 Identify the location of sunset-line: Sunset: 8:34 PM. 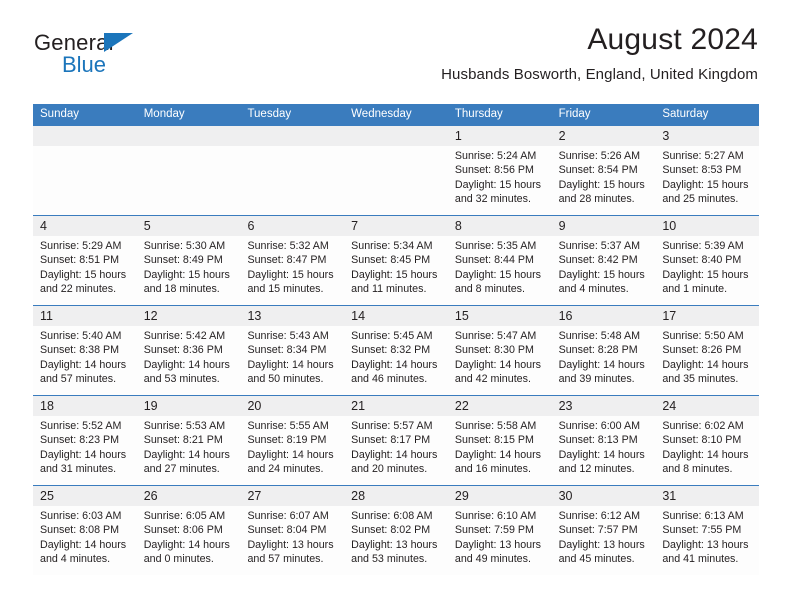
(287, 350).